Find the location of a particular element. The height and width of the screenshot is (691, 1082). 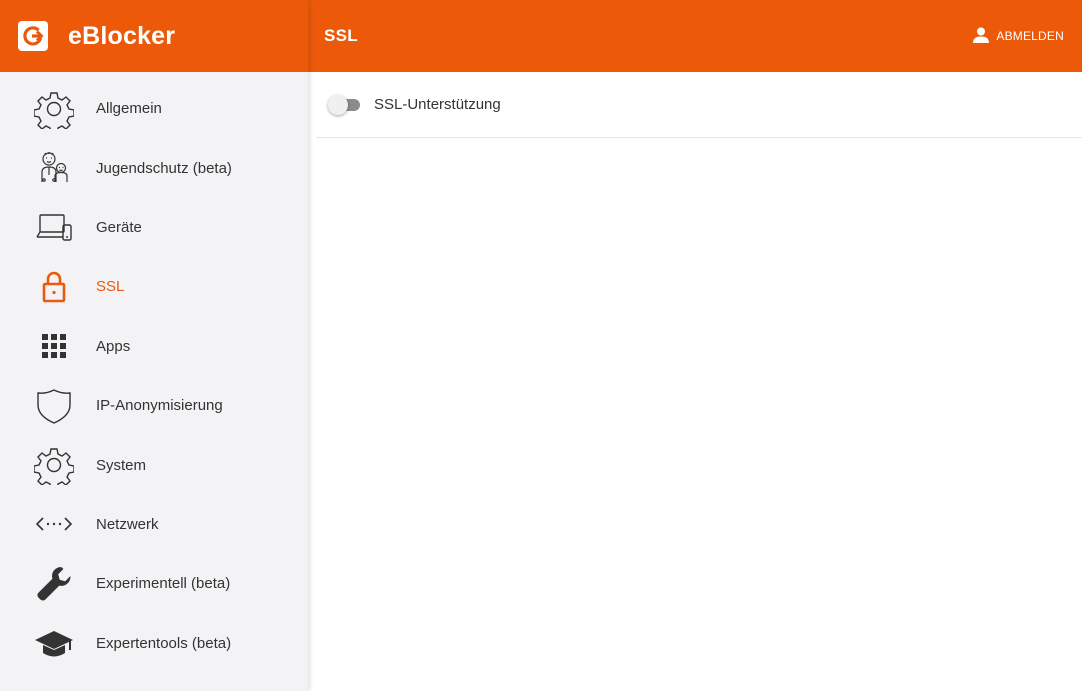

sidebar-item-label: Netzwerk is located at coordinates (127, 524).